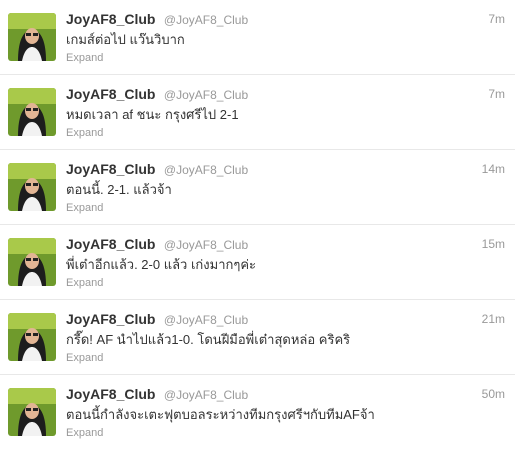  What do you see at coordinates (493, 169) in the screenshot?
I see `tweet-timestamp: 14m` at bounding box center [493, 169].